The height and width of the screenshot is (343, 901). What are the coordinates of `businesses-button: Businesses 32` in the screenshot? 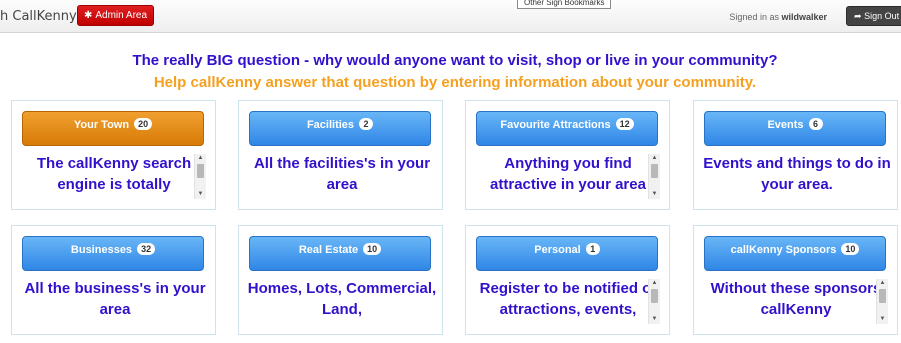 It's located at (113, 253).